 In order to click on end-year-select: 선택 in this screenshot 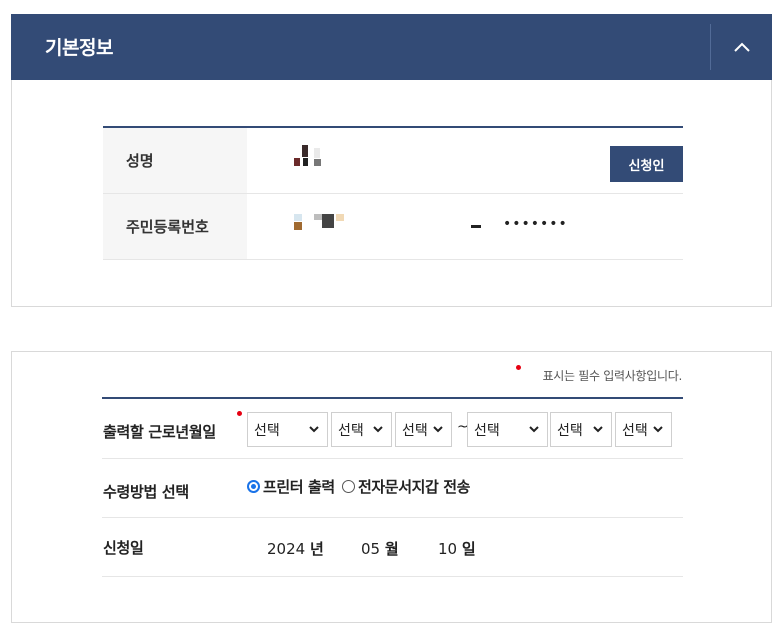, I will do `click(507, 429)`.